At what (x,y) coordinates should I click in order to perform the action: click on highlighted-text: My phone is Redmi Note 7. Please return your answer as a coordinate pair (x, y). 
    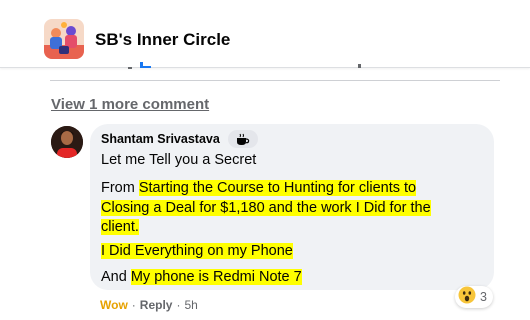
    Looking at the image, I should click on (216, 277).